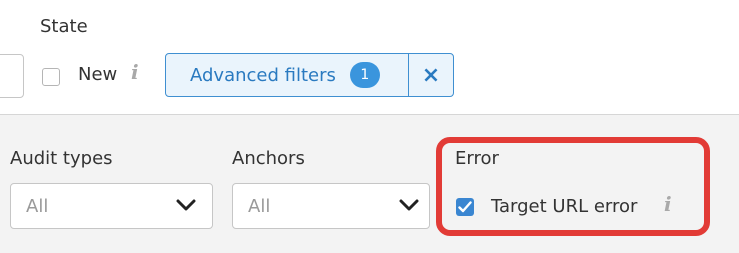 The image size is (739, 253). I want to click on new-checkbox, so click(51, 77).